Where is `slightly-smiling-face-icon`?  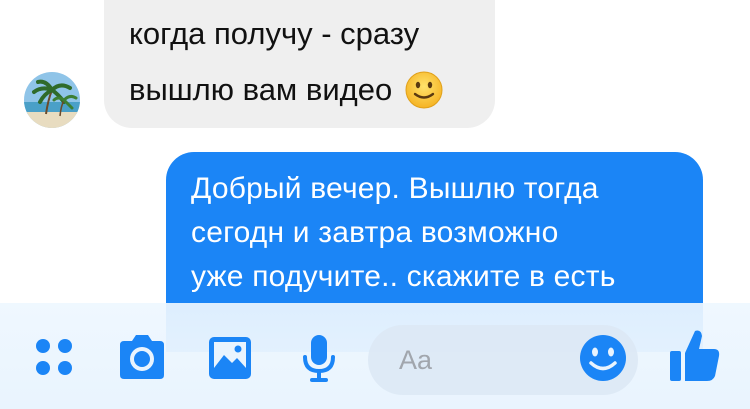 slightly-smiling-face-icon is located at coordinates (424, 90).